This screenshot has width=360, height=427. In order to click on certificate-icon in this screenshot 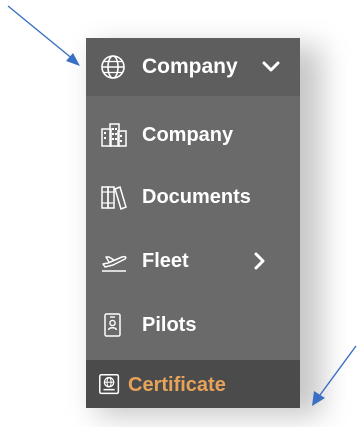, I will do `click(109, 384)`.